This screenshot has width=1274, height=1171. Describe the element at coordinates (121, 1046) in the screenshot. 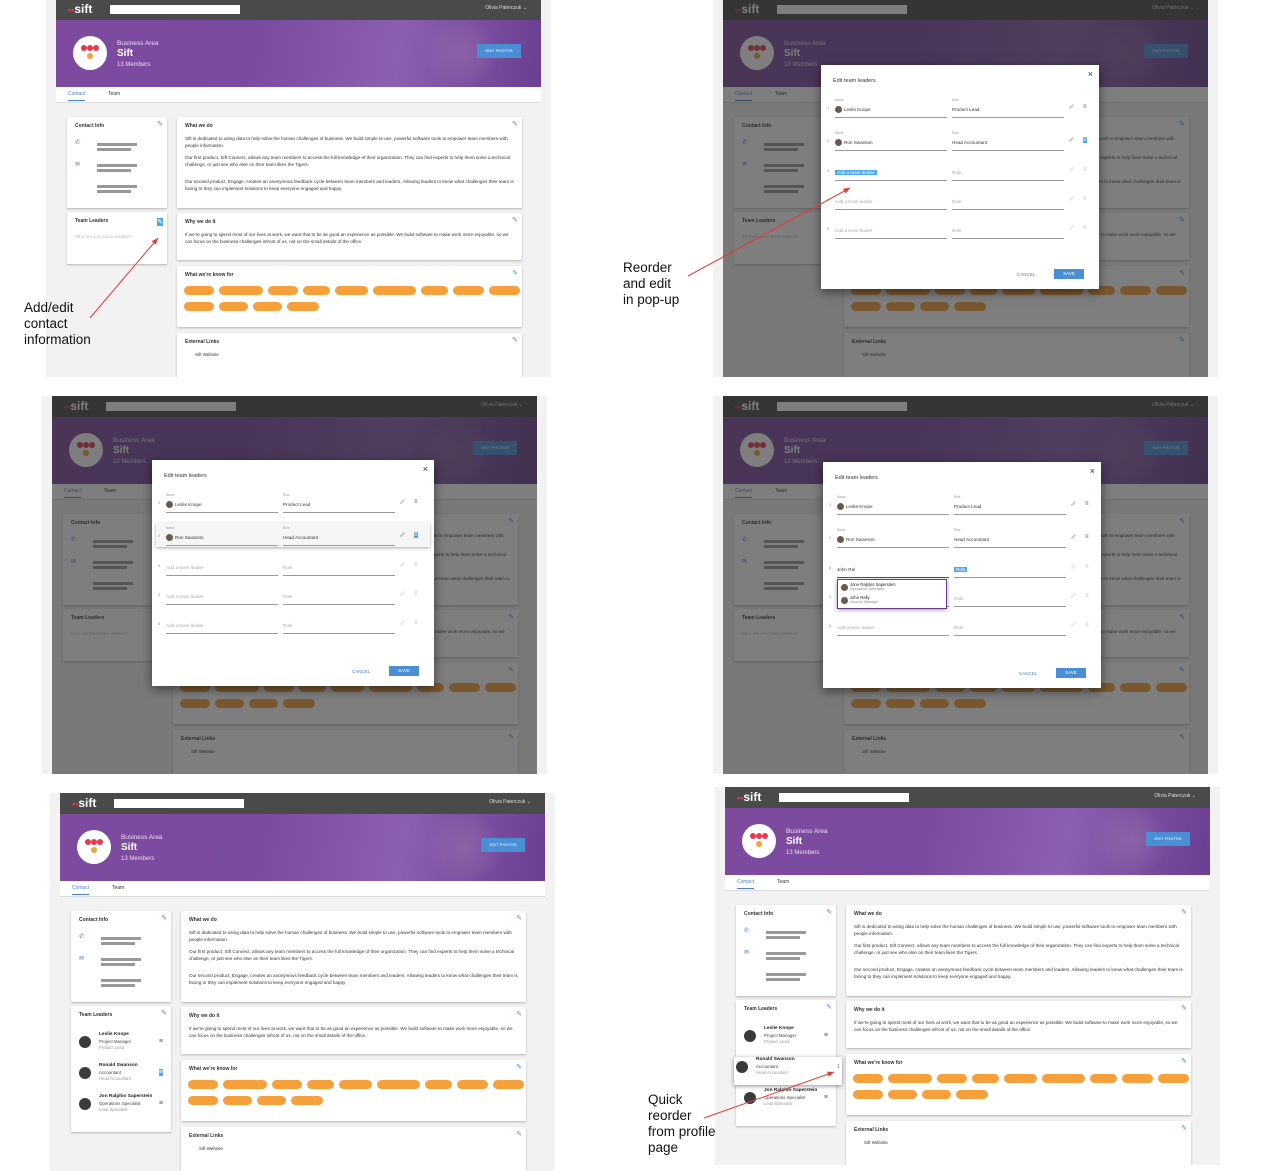

I see `leader-row: Leslie Knope Project Manager Product Lead ≡` at that location.